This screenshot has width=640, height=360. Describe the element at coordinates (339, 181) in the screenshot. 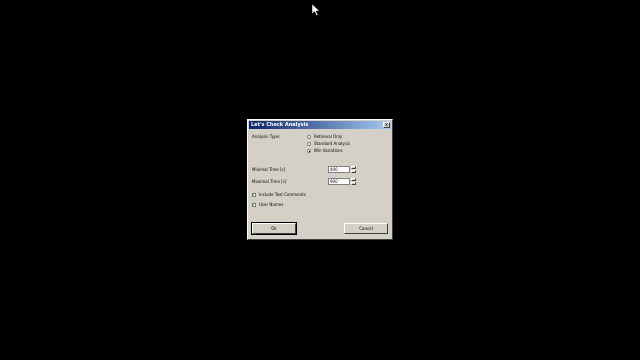

I see `maximal-time-input: 900` at that location.